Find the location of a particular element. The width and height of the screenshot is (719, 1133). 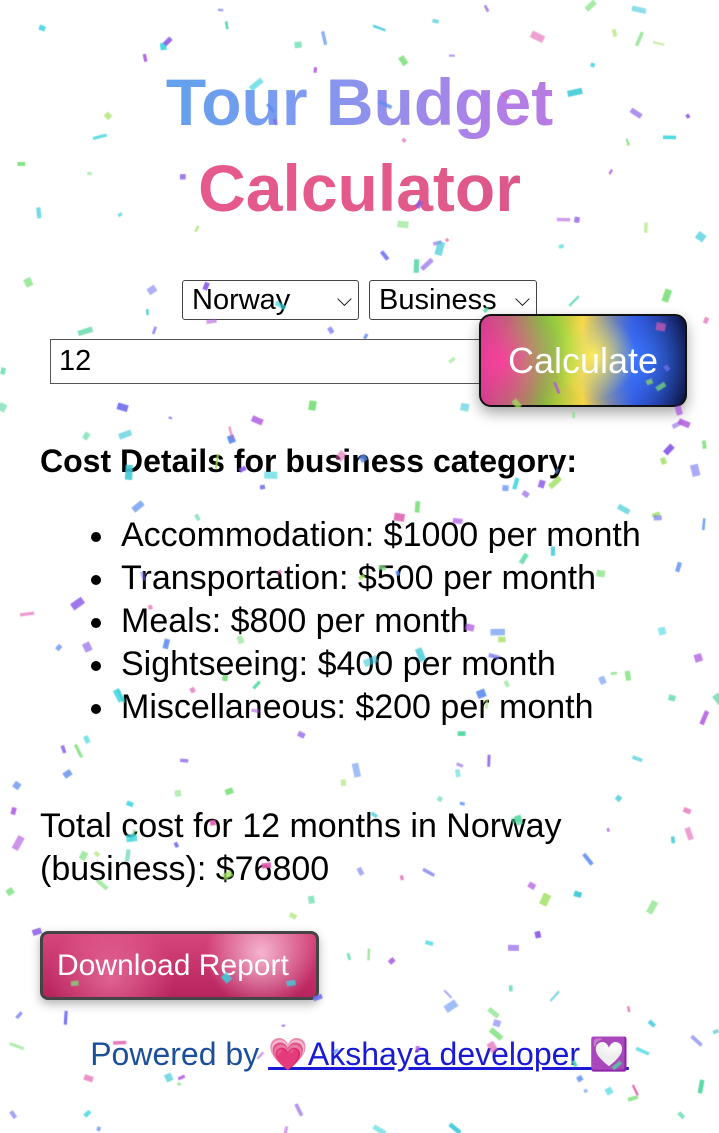

cost-item-meals: Meals: $800 per month is located at coordinates (365, 621).